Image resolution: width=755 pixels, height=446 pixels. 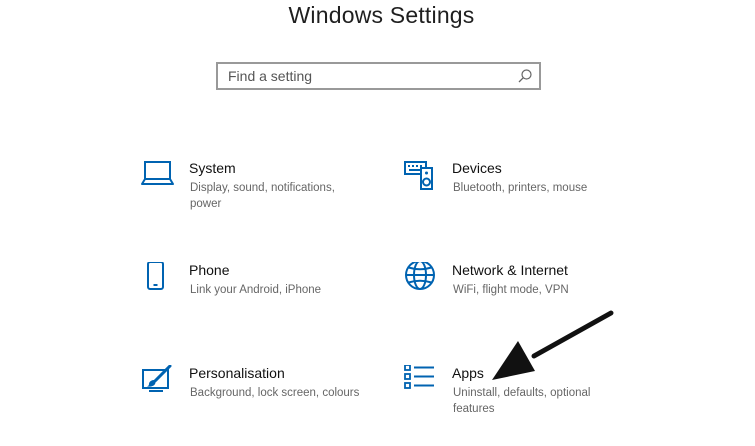 What do you see at coordinates (381, 15) in the screenshot?
I see `page-title: Windows Settings` at bounding box center [381, 15].